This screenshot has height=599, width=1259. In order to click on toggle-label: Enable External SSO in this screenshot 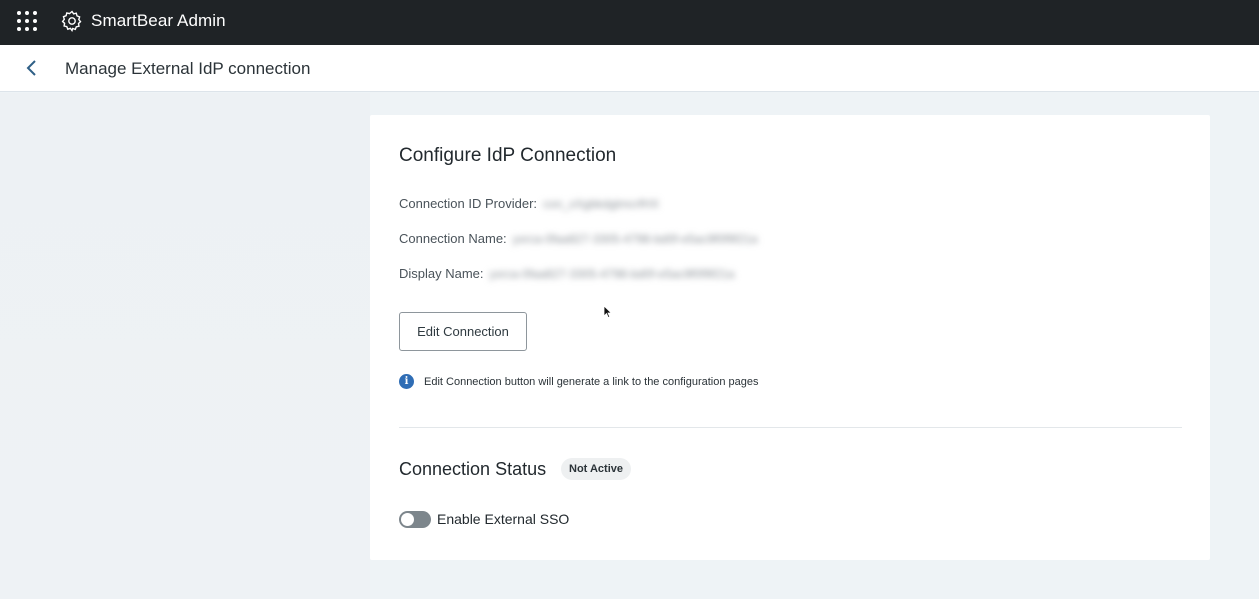, I will do `click(503, 519)`.